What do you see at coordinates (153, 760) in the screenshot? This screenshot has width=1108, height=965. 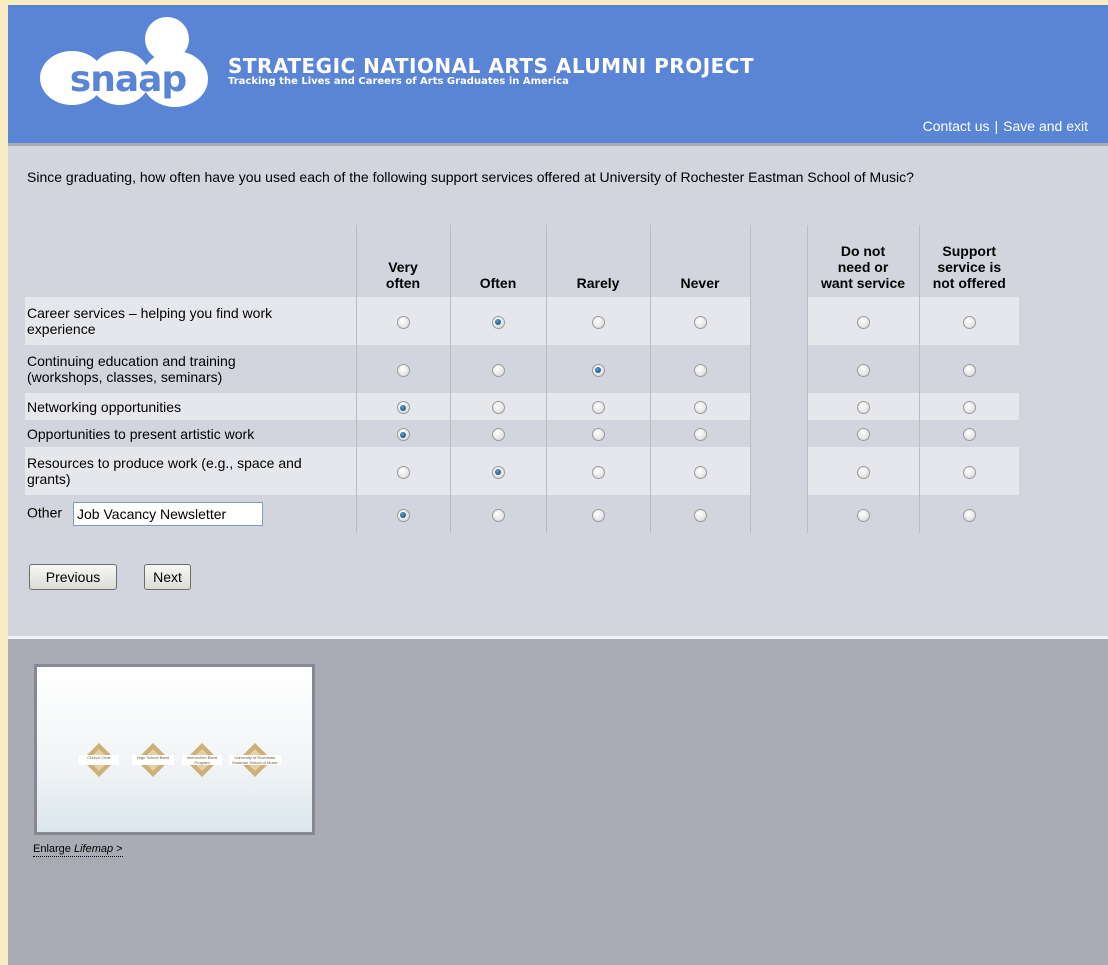 I see `lifemap-node-label: High School Band` at bounding box center [153, 760].